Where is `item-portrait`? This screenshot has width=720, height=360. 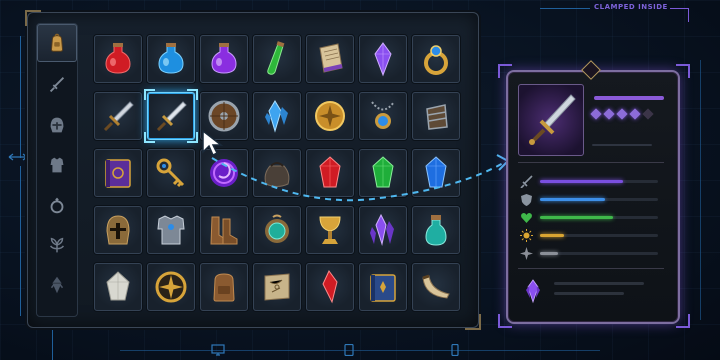 item-portrait is located at coordinates (551, 120).